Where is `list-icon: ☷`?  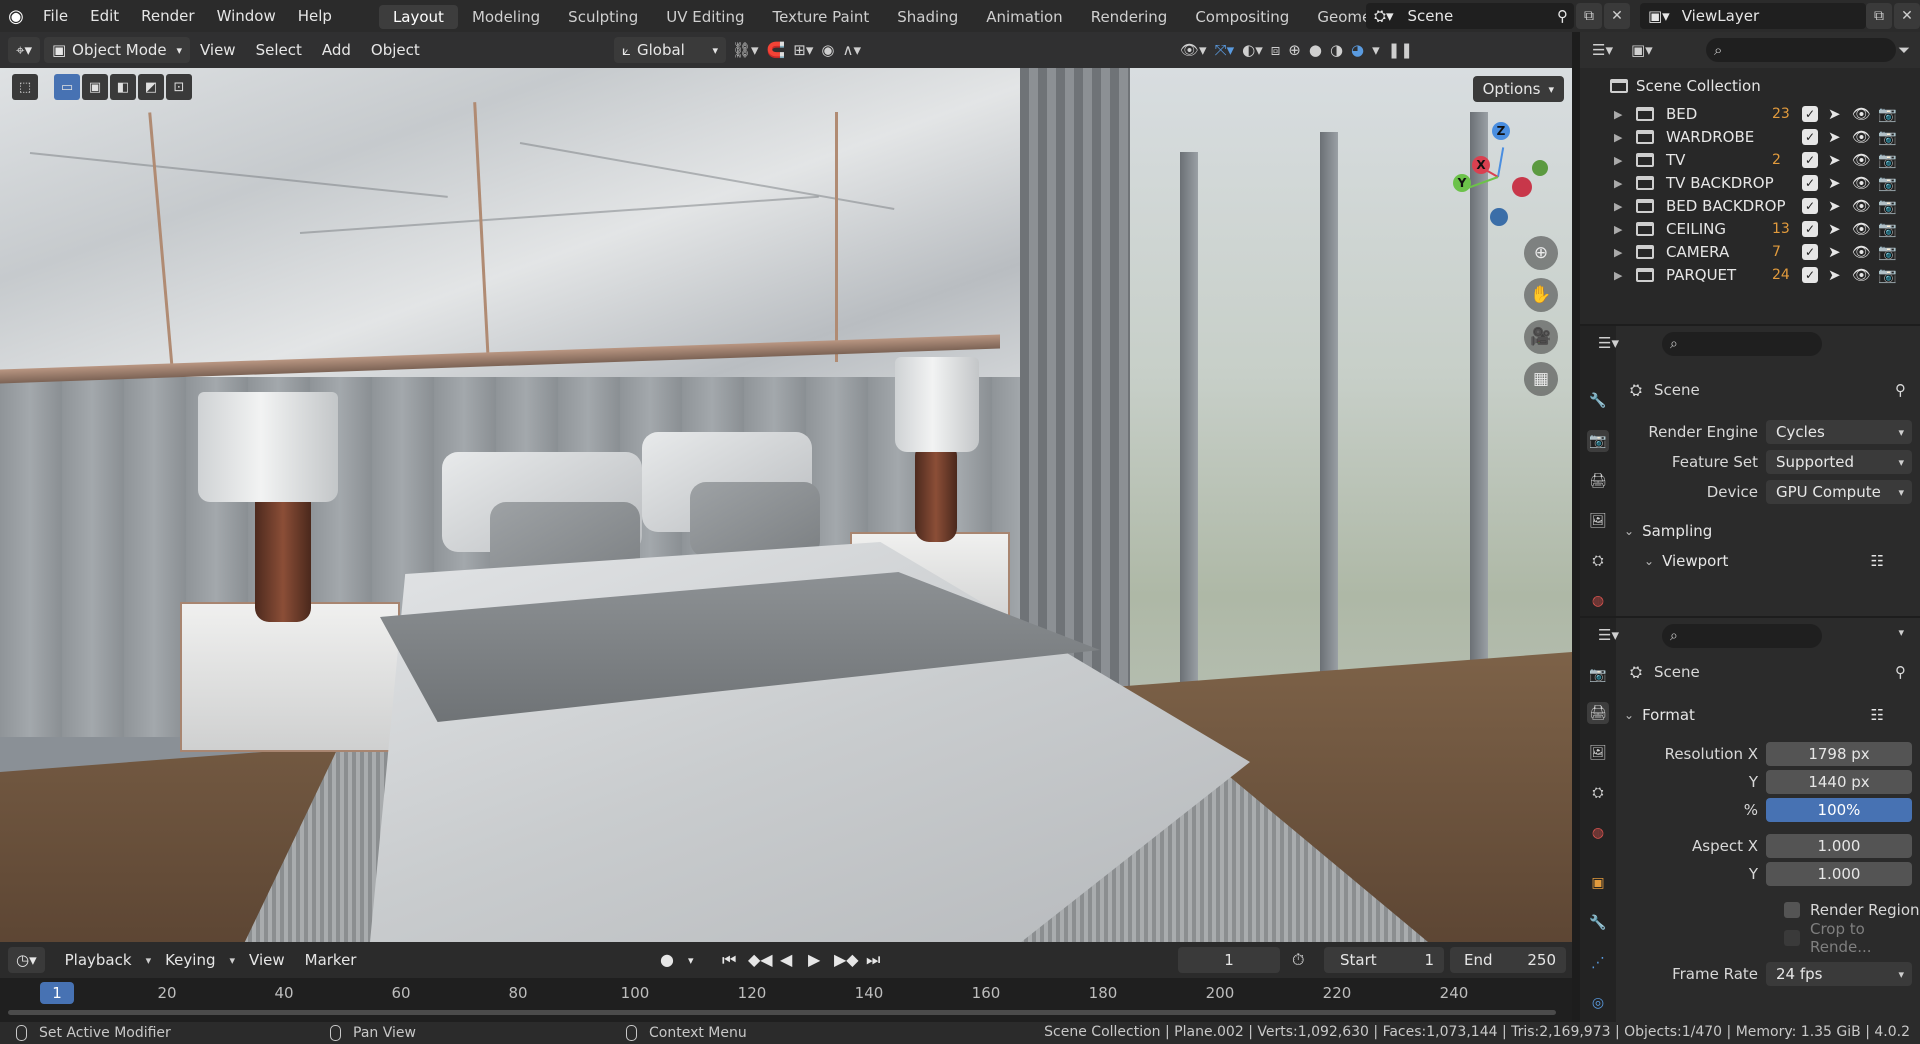 list-icon: ☷ is located at coordinates (1877, 561).